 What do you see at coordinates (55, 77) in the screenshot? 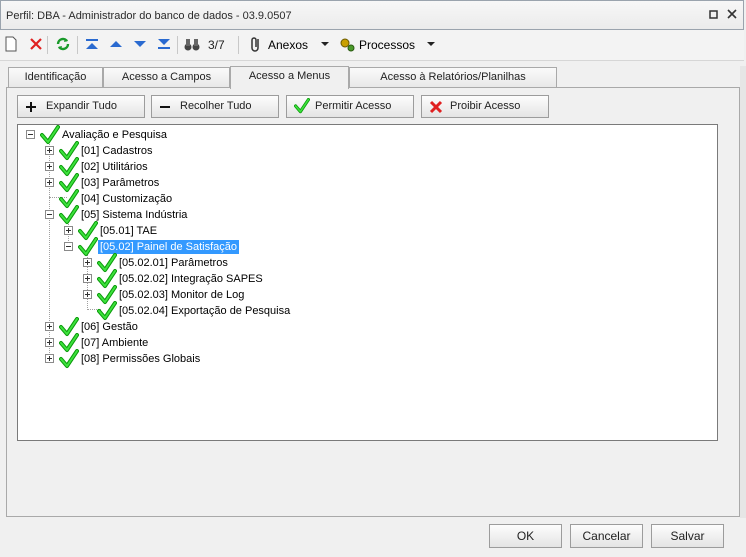
I see `tab-identificacao: Identificação` at bounding box center [55, 77].